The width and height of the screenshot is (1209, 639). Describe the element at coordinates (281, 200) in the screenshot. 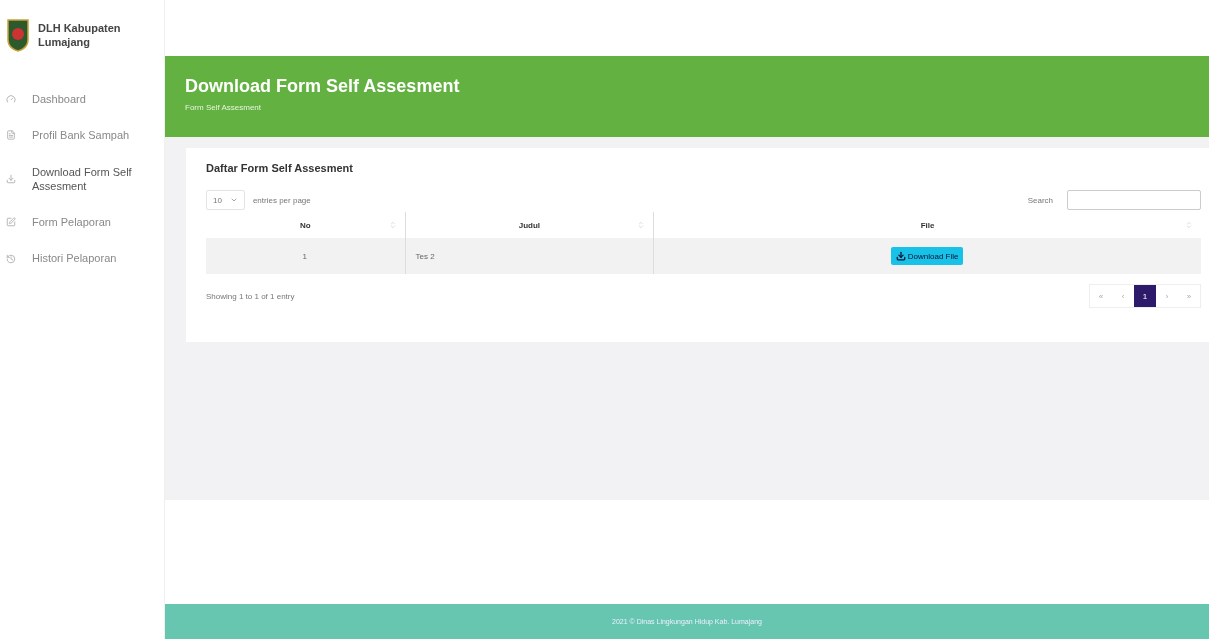

I see `page-size-label: entries per page` at that location.